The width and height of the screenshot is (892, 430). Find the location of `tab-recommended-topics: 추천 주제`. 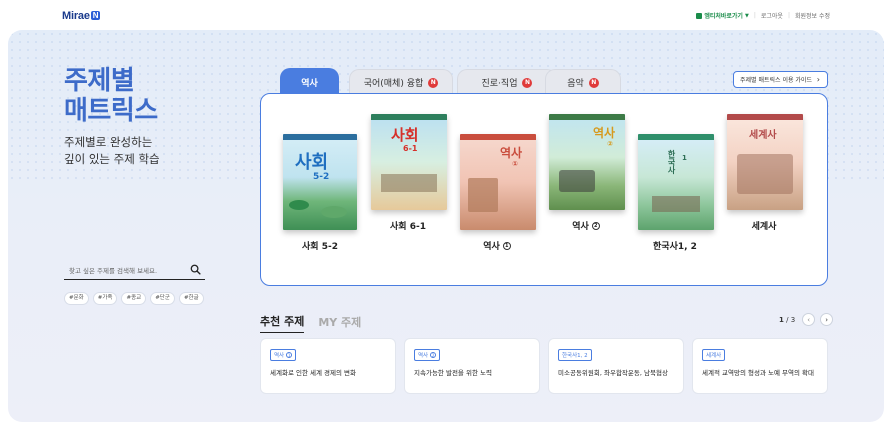

tab-recommended-topics: 추천 주제 is located at coordinates (282, 323).